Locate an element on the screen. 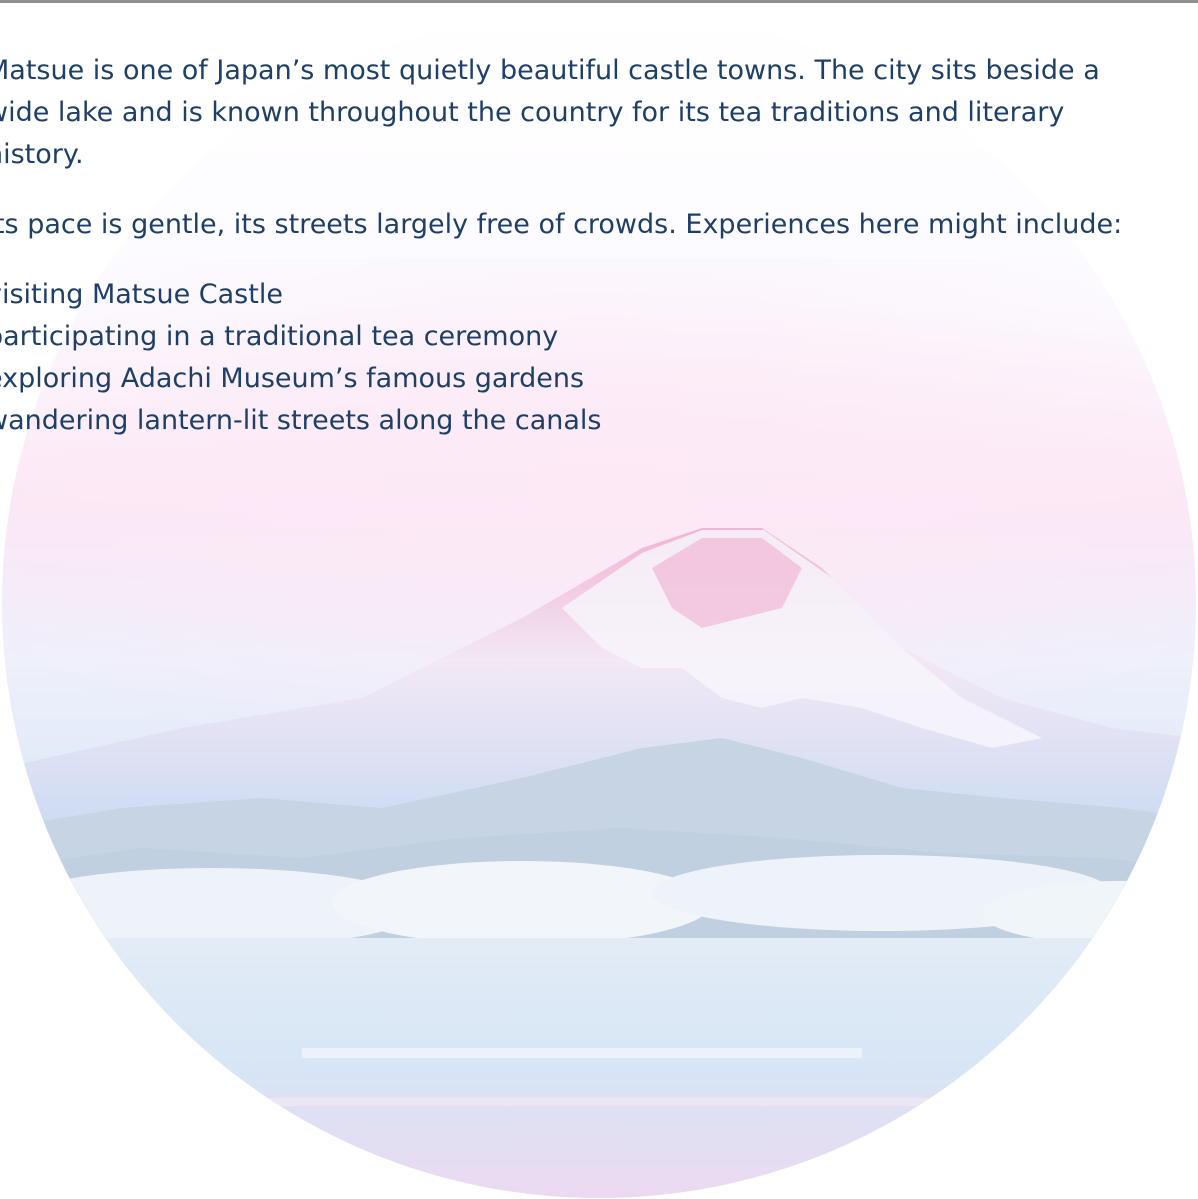 This screenshot has width=1198, height=1199. top-divider is located at coordinates (599, 1).